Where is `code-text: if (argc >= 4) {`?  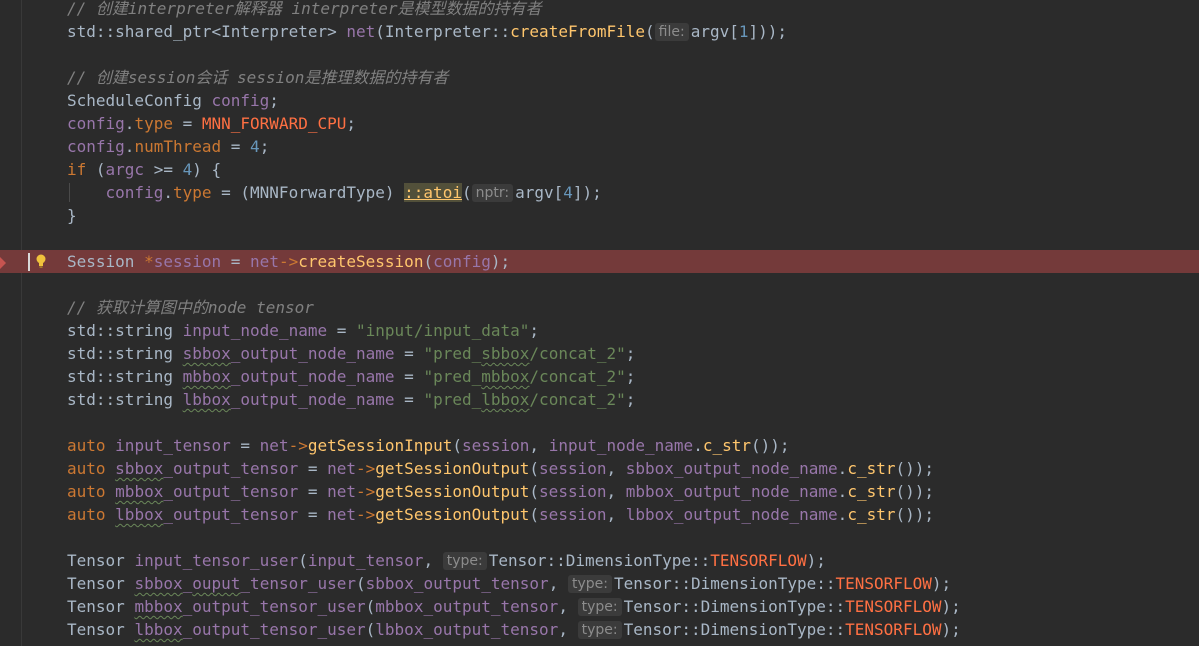 code-text: if (argc >= 4) { is located at coordinates (144, 169).